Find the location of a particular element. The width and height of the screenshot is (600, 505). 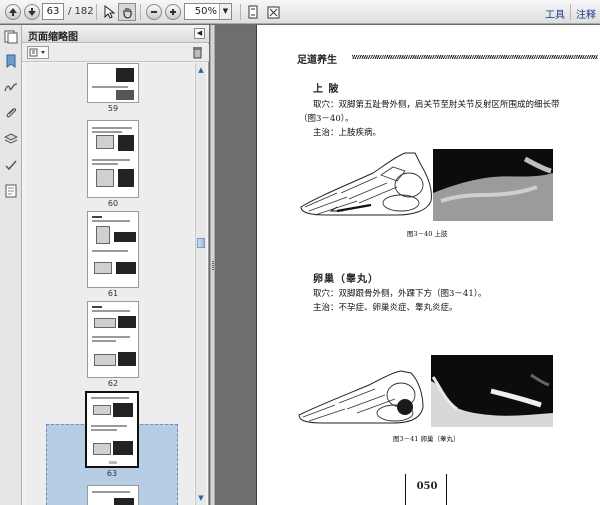

panel-header: 页面缩略图 ◀ is located at coordinates (115, 34).